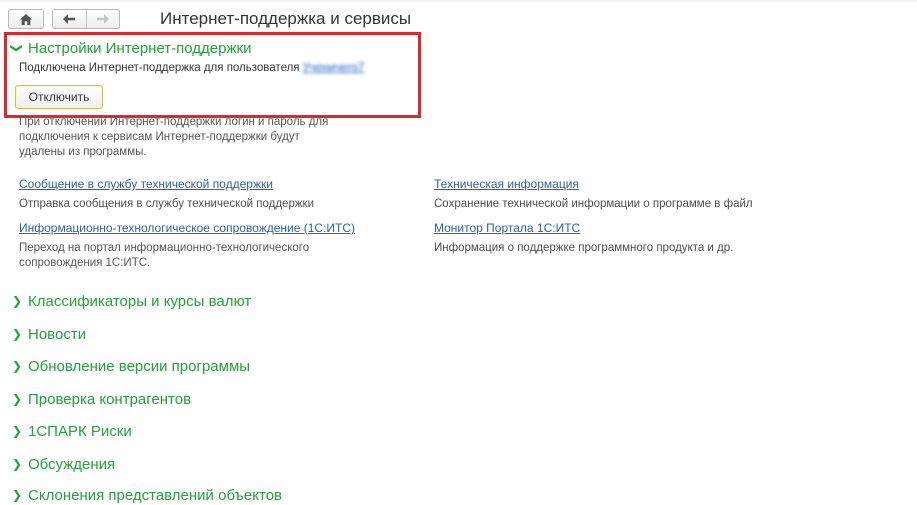  I want to click on home-button-group, so click(26, 19).